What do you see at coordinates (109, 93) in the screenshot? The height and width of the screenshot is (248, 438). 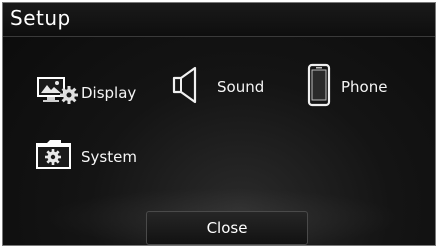 I see `menu-item-label: Display` at bounding box center [109, 93].